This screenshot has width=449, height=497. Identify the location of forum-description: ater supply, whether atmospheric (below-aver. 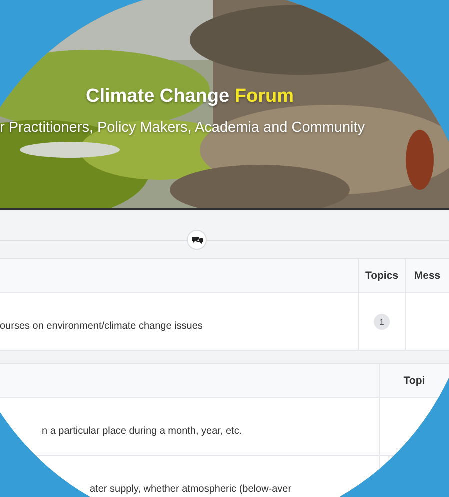
(191, 489).